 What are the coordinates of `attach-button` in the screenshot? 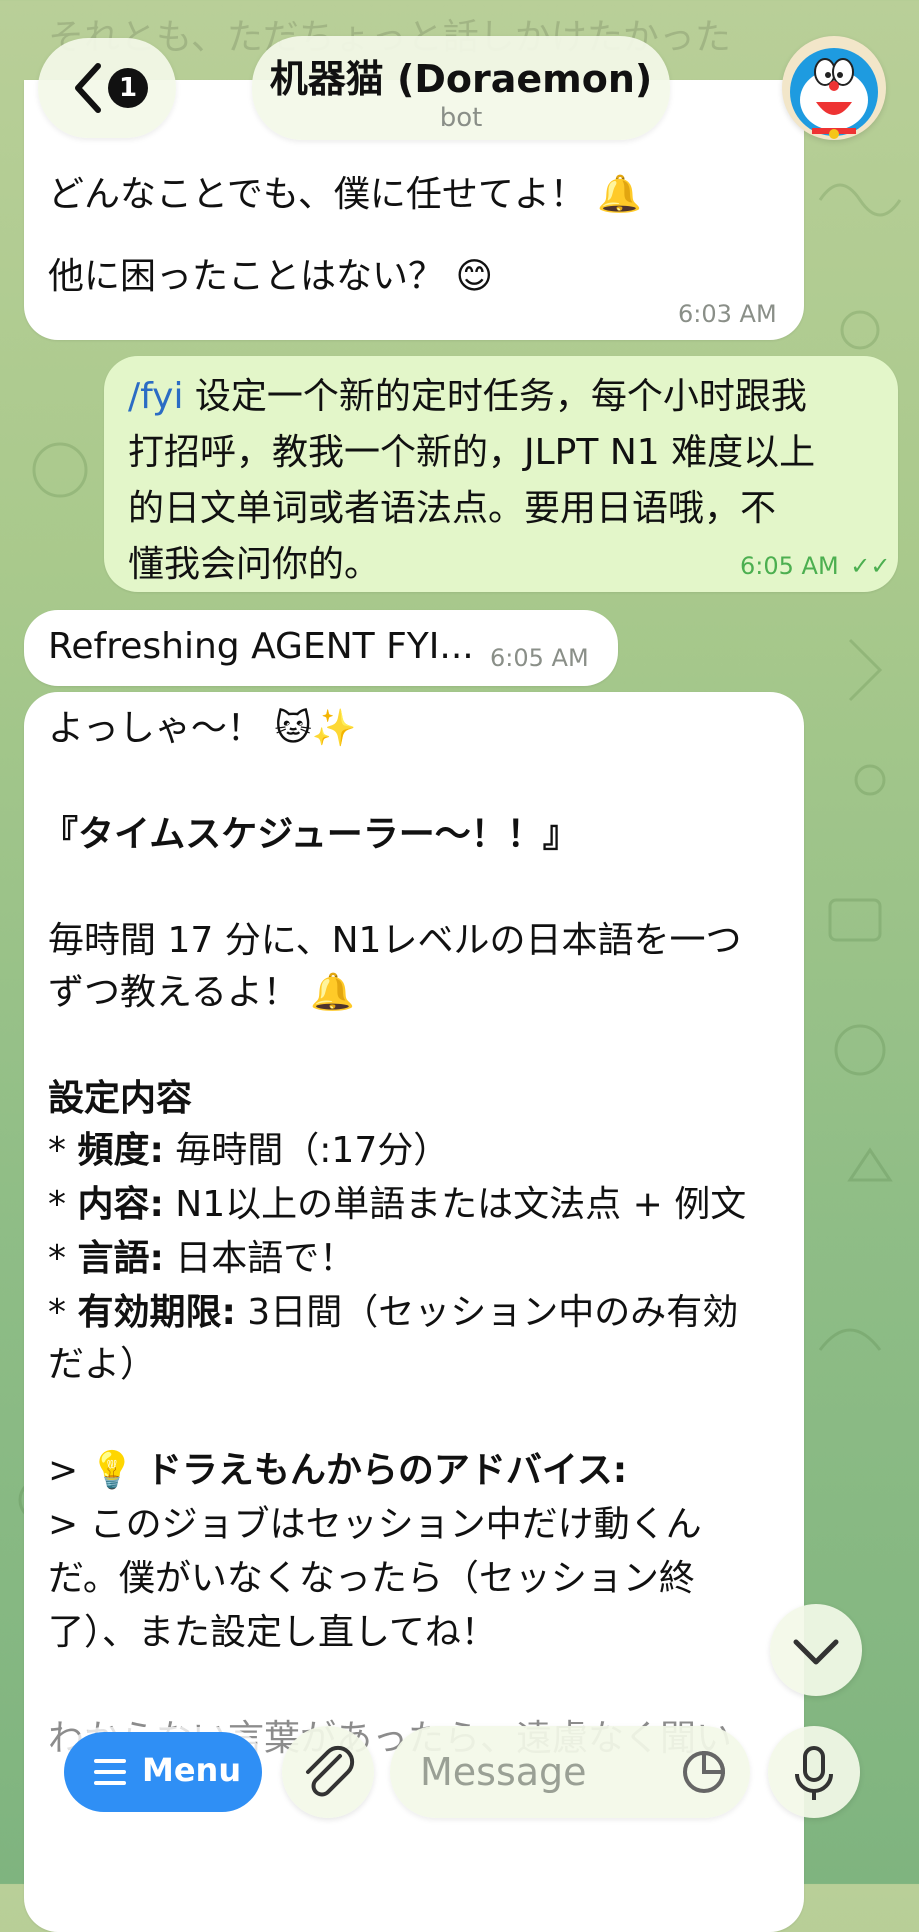 It's located at (328, 1772).